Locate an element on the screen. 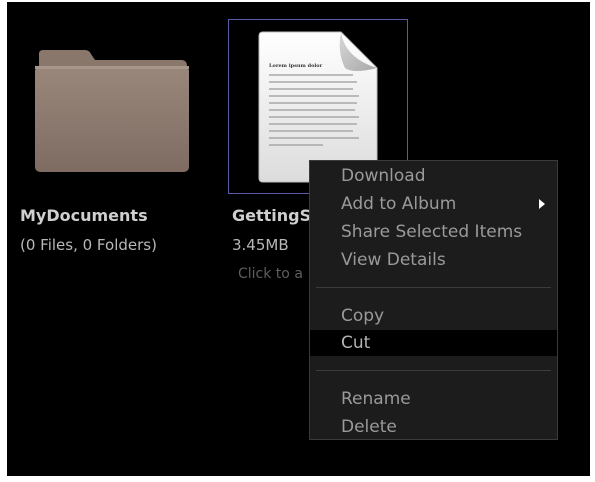  folder-meta: (0 Files, 0 Folders) is located at coordinates (88, 245).